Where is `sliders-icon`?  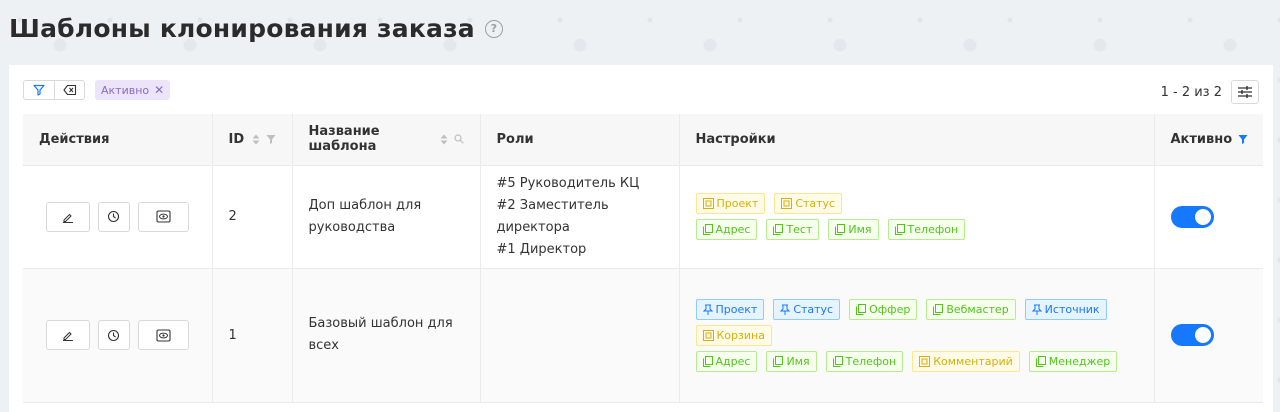
sliders-icon is located at coordinates (1245, 92).